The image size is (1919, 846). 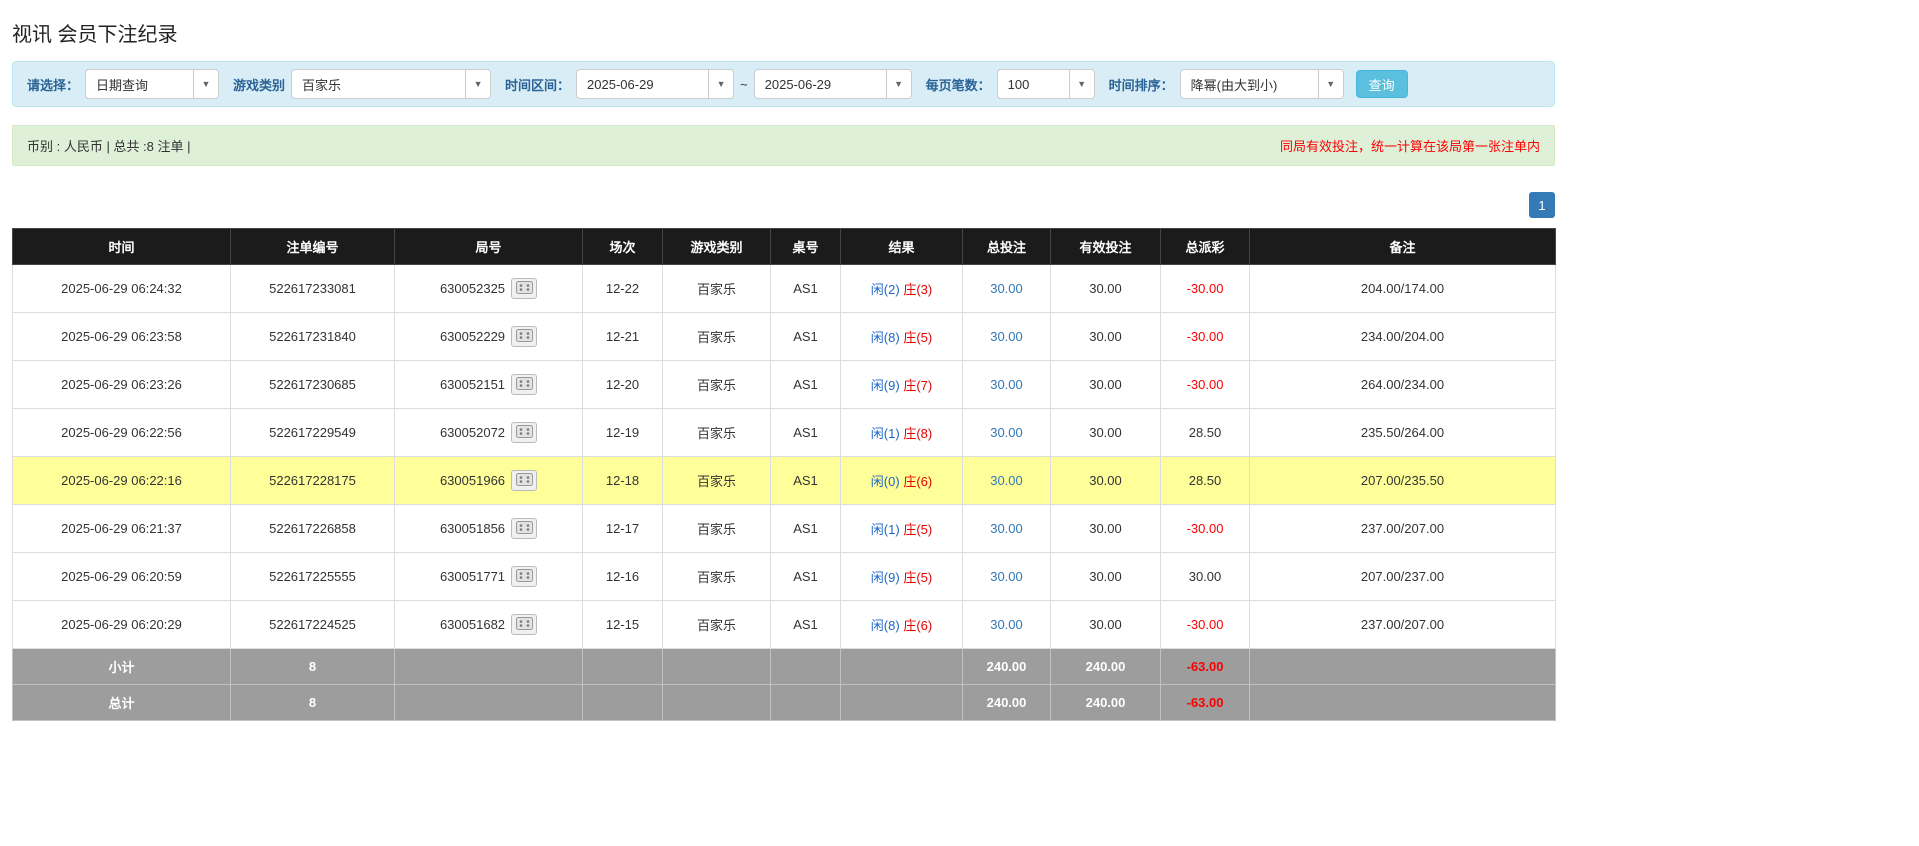 What do you see at coordinates (152, 84) in the screenshot?
I see `query-type-select: 日期查询 ▼` at bounding box center [152, 84].